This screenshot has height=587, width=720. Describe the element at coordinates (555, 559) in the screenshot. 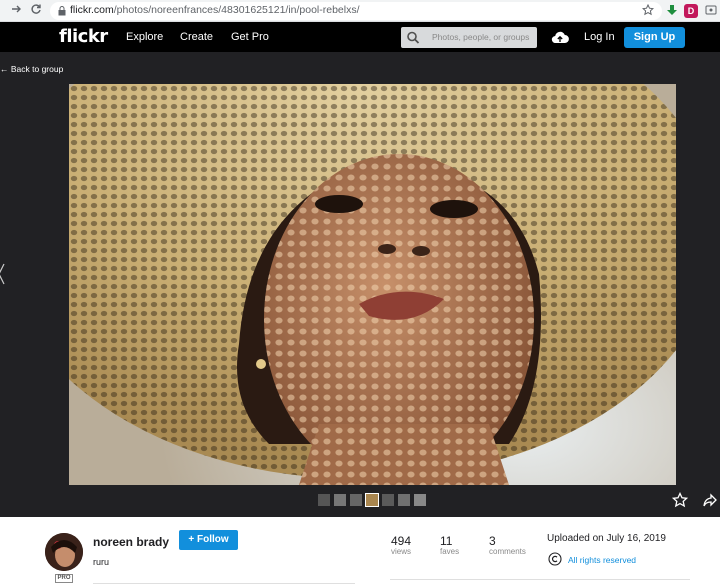

I see `copyright-icon` at that location.